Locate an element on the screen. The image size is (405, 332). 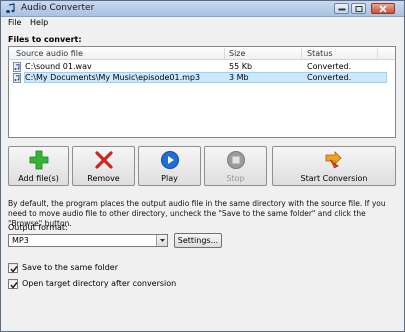
open-target-dir-checkbox is located at coordinates (13, 284).